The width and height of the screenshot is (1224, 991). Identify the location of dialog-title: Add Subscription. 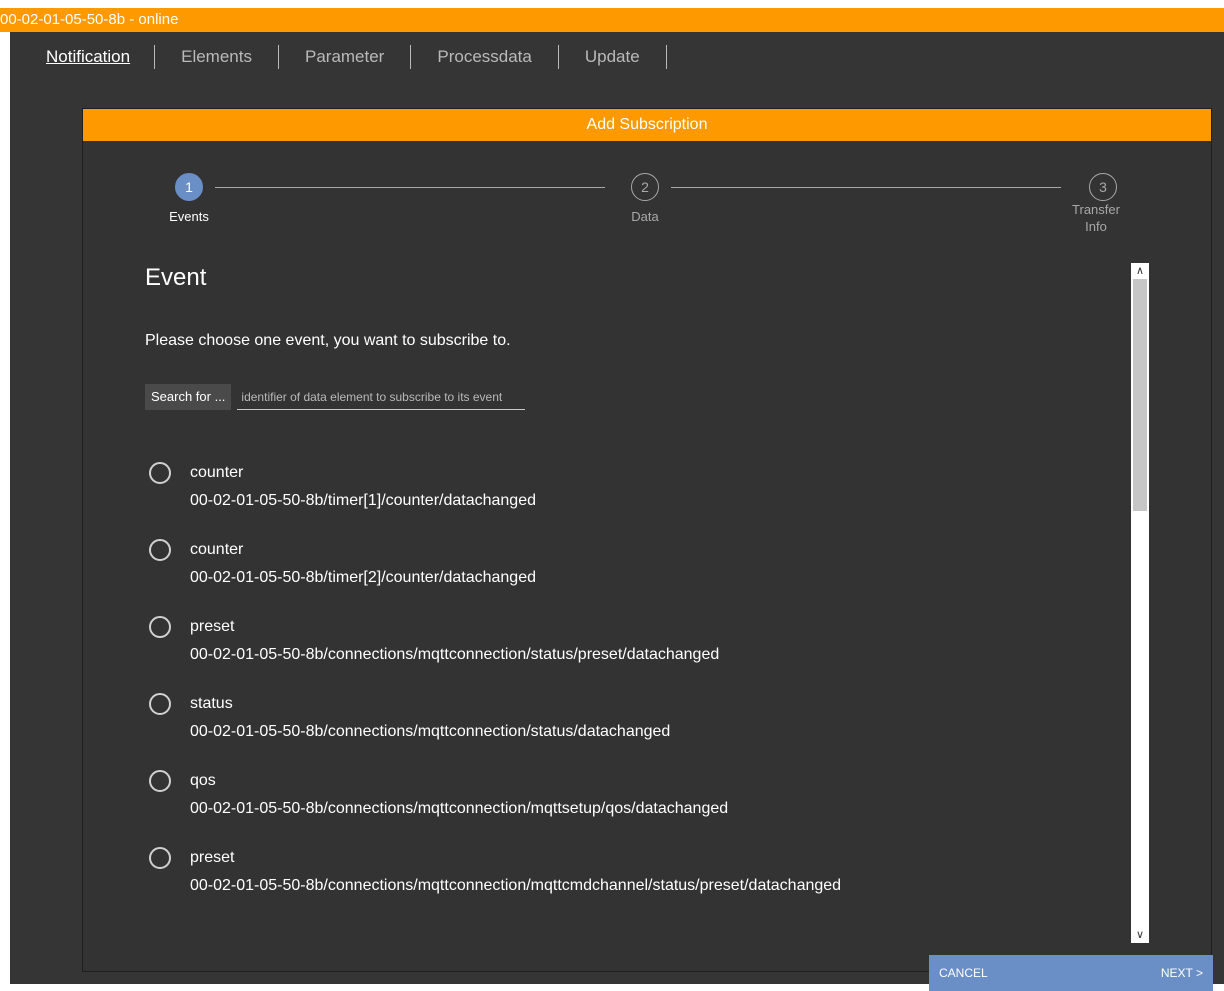
(647, 125).